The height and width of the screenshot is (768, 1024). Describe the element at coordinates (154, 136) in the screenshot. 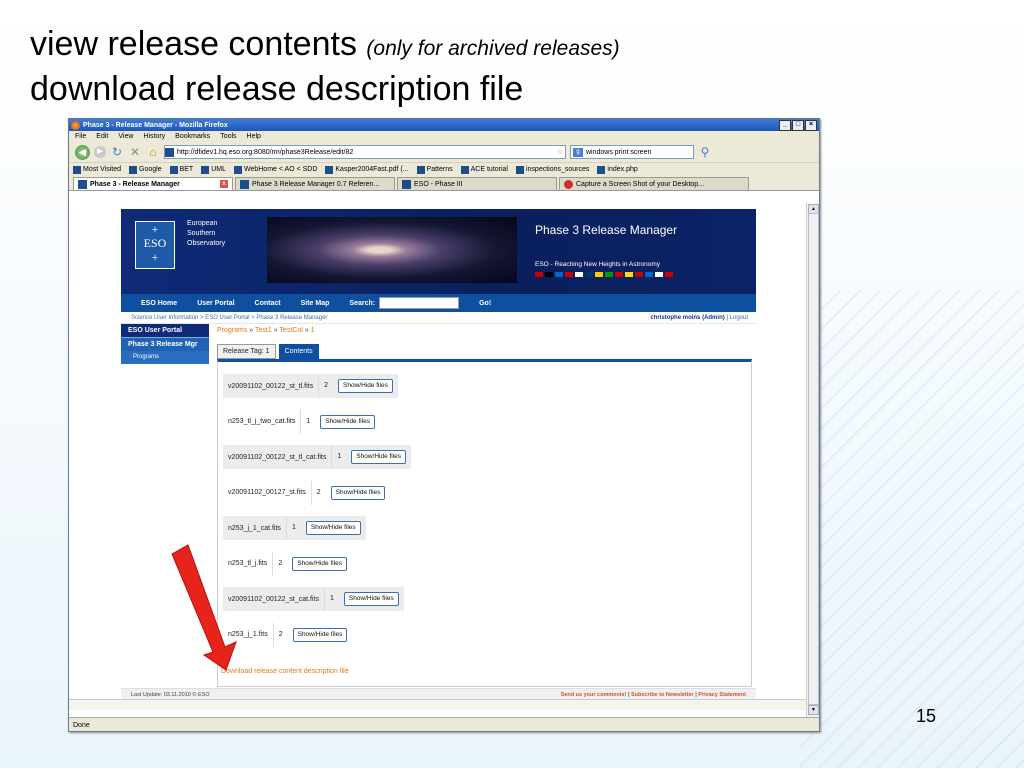

I see `menu-history: History` at that location.